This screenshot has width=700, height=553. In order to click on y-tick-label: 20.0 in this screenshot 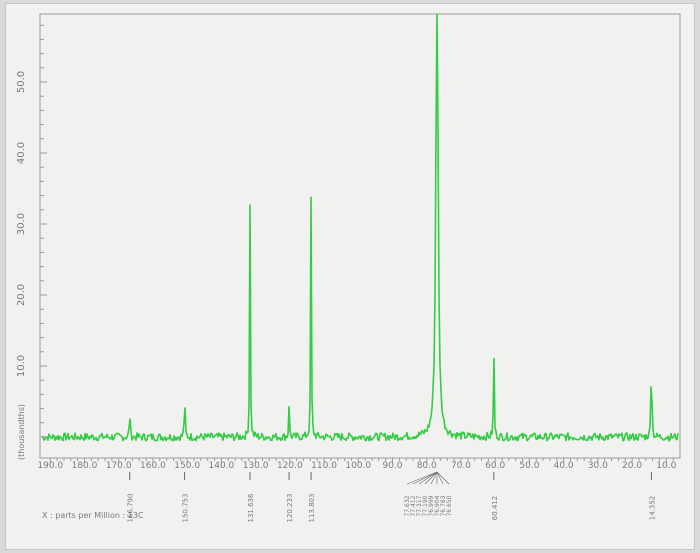, I will do `click(21, 295)`.